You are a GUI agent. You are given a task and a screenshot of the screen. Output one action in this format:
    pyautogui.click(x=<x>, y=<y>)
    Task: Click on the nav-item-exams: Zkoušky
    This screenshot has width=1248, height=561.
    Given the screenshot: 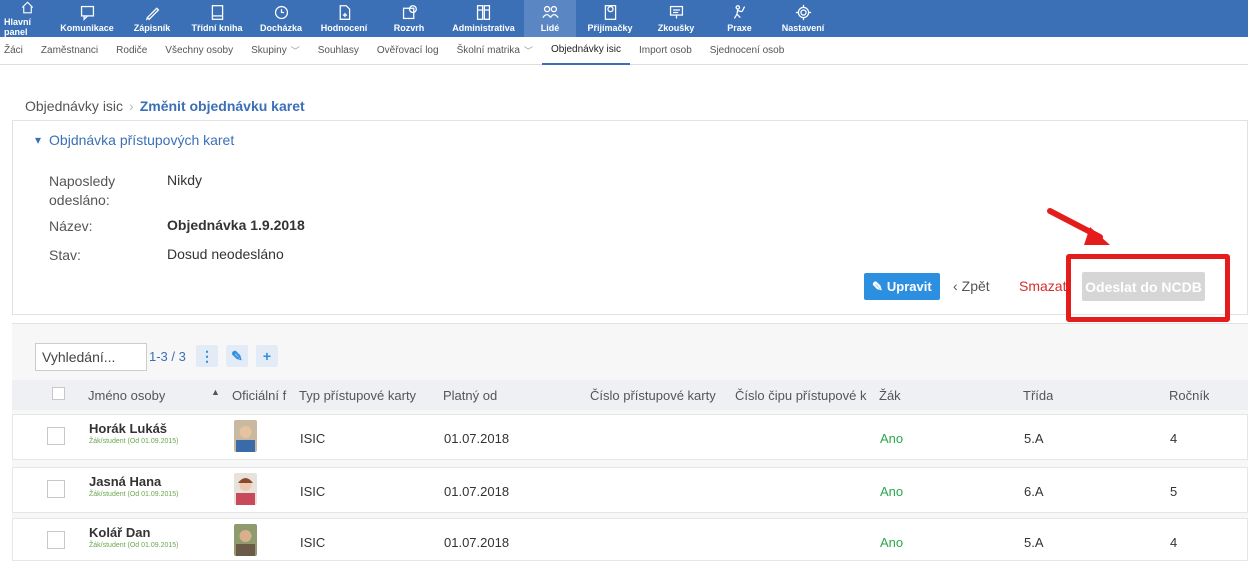 What is the action you would take?
    pyautogui.click(x=676, y=18)
    